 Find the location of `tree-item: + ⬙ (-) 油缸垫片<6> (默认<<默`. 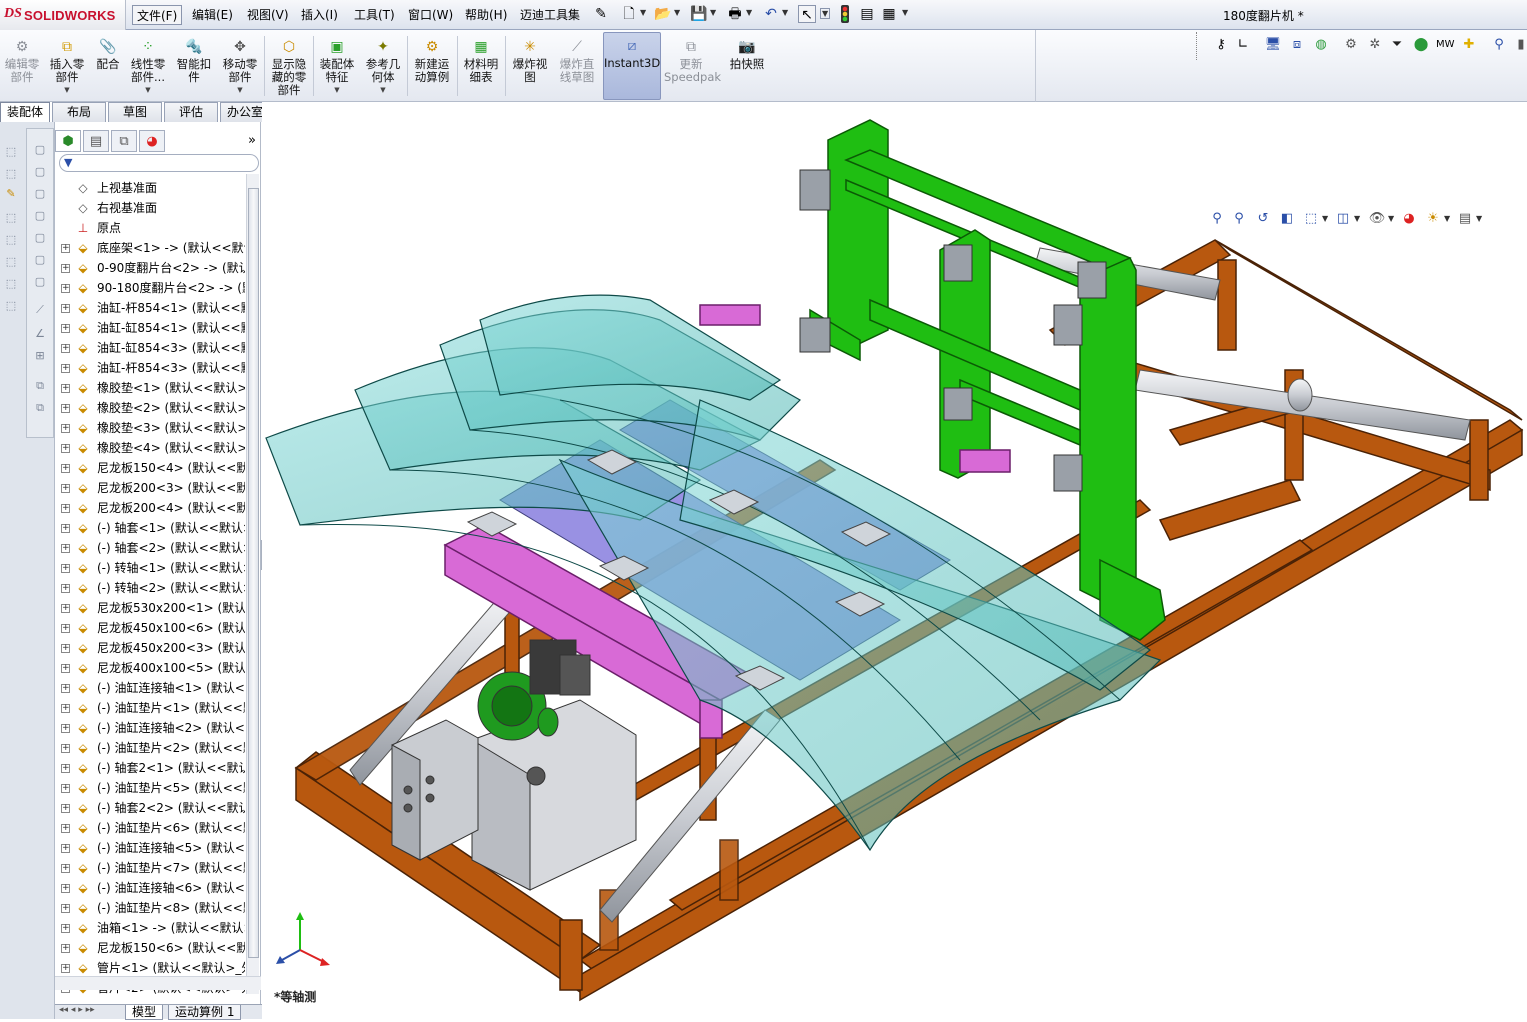

tree-item: + ⬙ (-) 油缸垫片<6> (默认<<默 is located at coordinates (150, 828).